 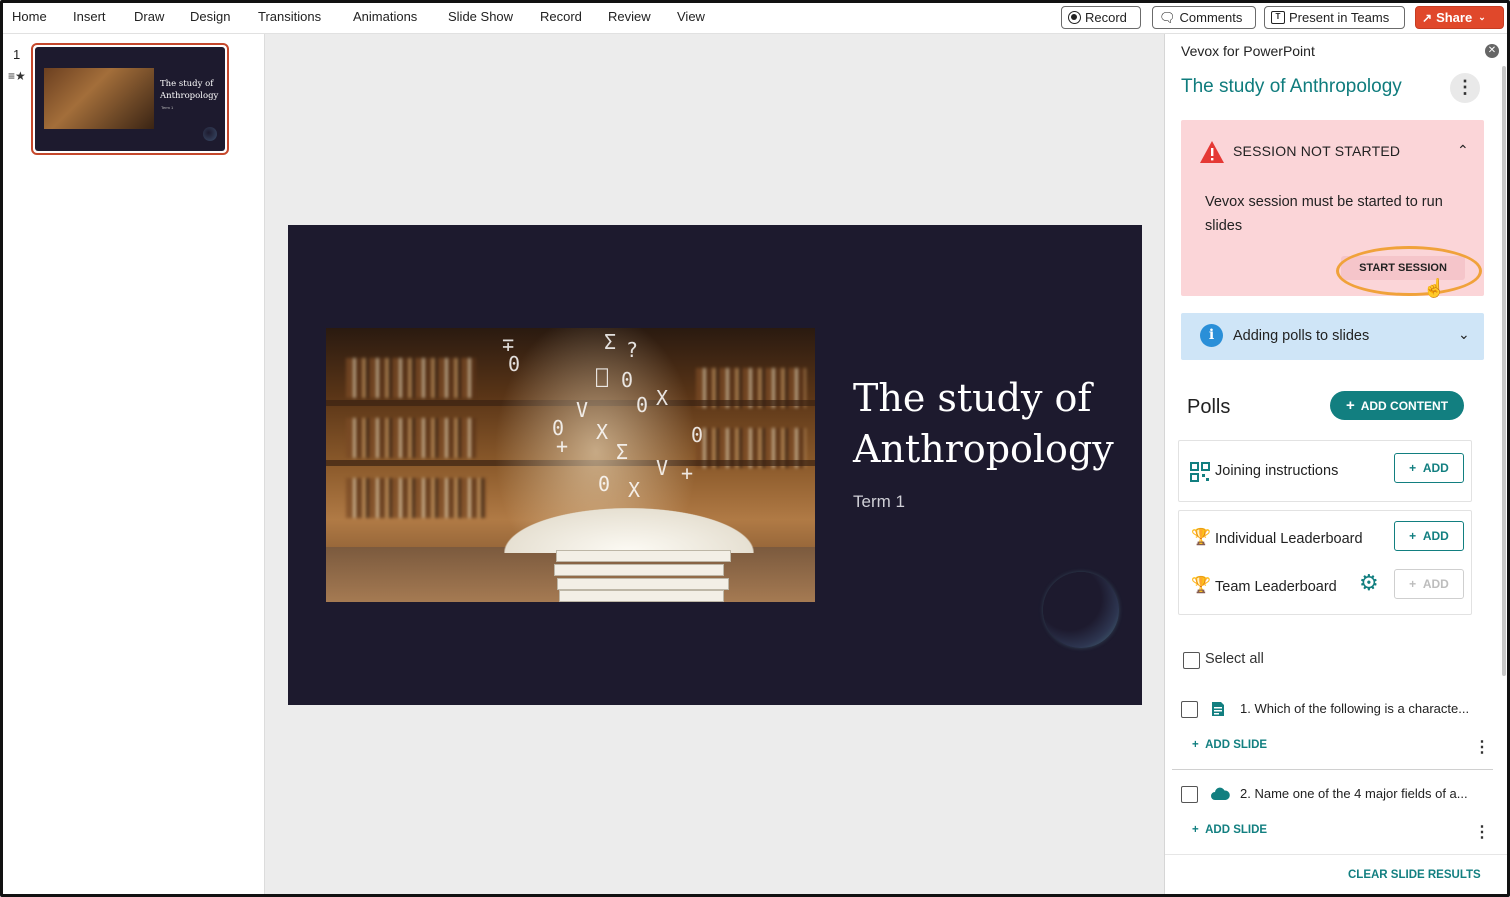 What do you see at coordinates (89, 16) in the screenshot?
I see `menu-insert: Insert` at bounding box center [89, 16].